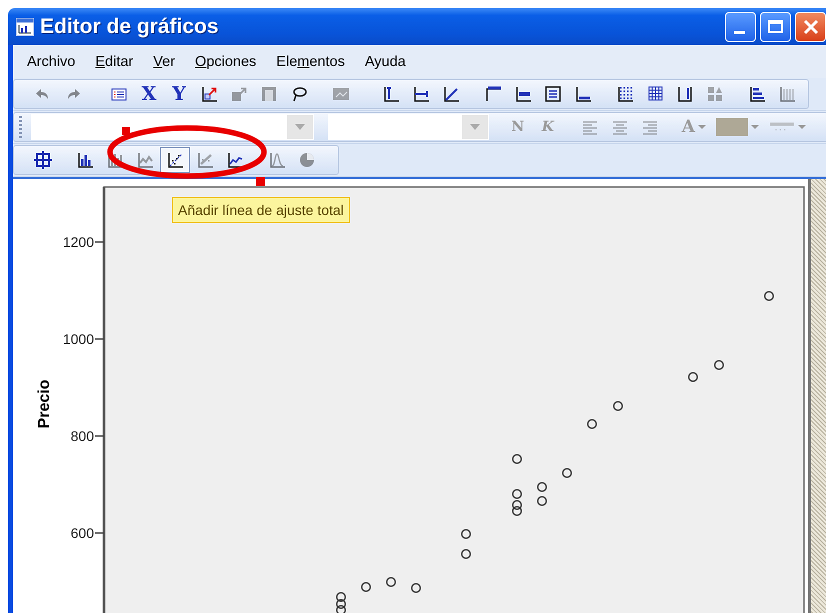 This screenshot has width=826, height=613. What do you see at coordinates (115, 160) in the screenshot?
I see `clustered-bars-icon` at bounding box center [115, 160].